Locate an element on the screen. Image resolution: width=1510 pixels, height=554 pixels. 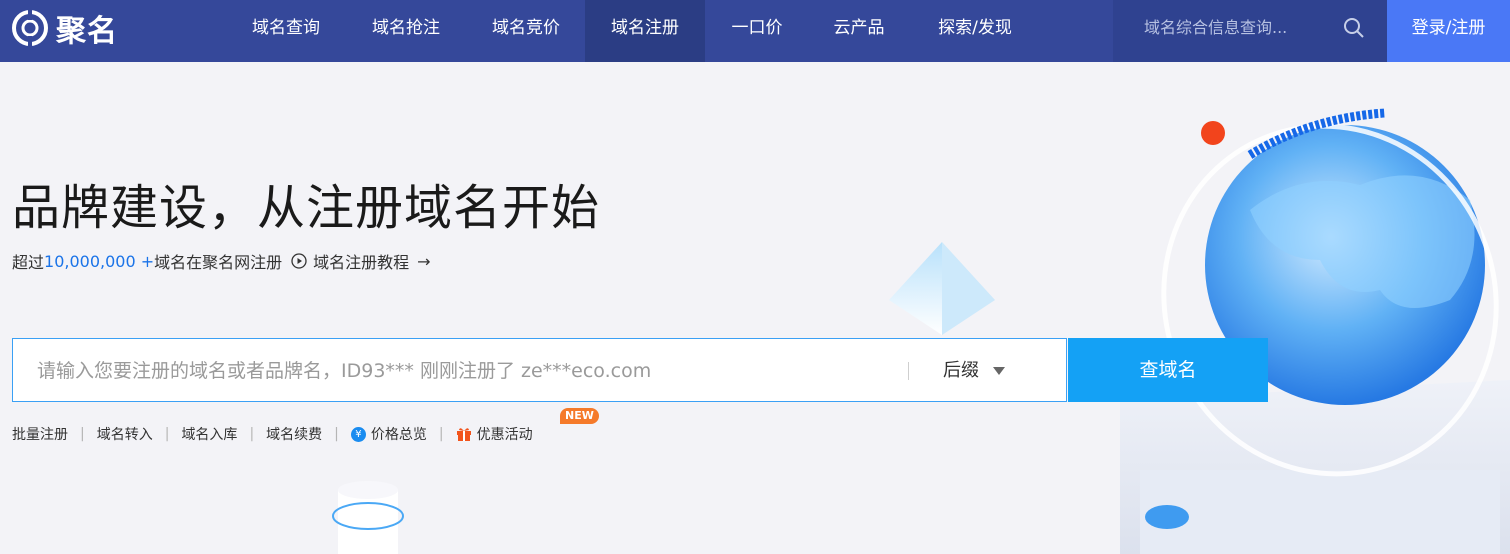
quick-link-renew: 域名续费 is located at coordinates (294, 434).